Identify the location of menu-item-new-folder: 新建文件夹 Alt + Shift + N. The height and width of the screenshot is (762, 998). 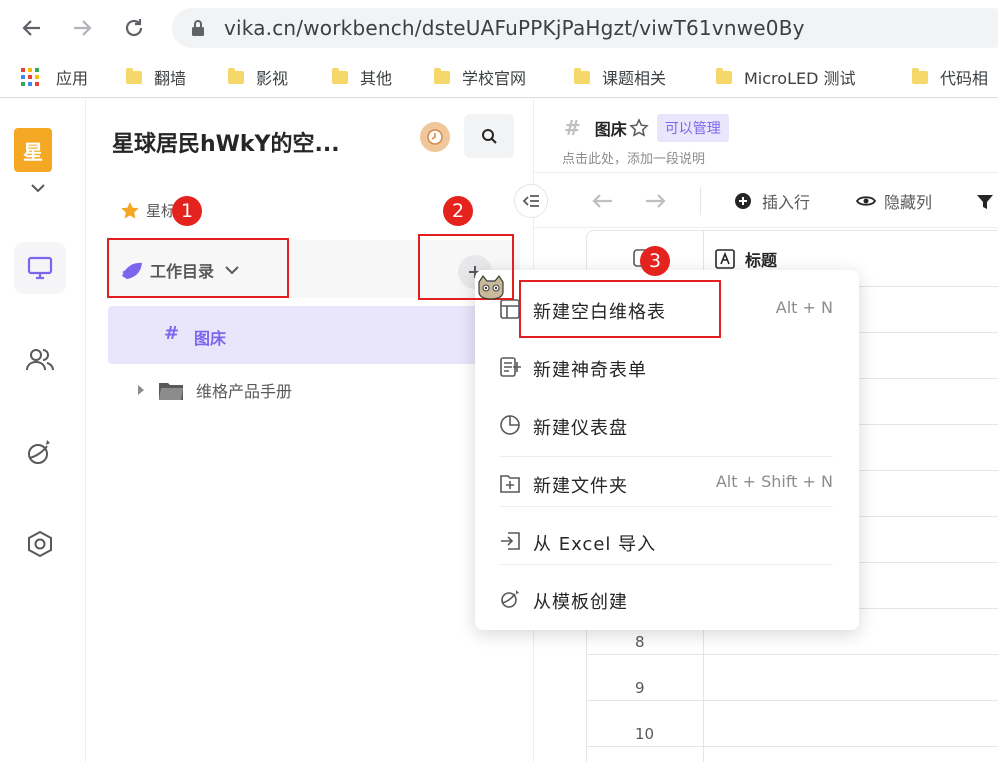
(667, 482).